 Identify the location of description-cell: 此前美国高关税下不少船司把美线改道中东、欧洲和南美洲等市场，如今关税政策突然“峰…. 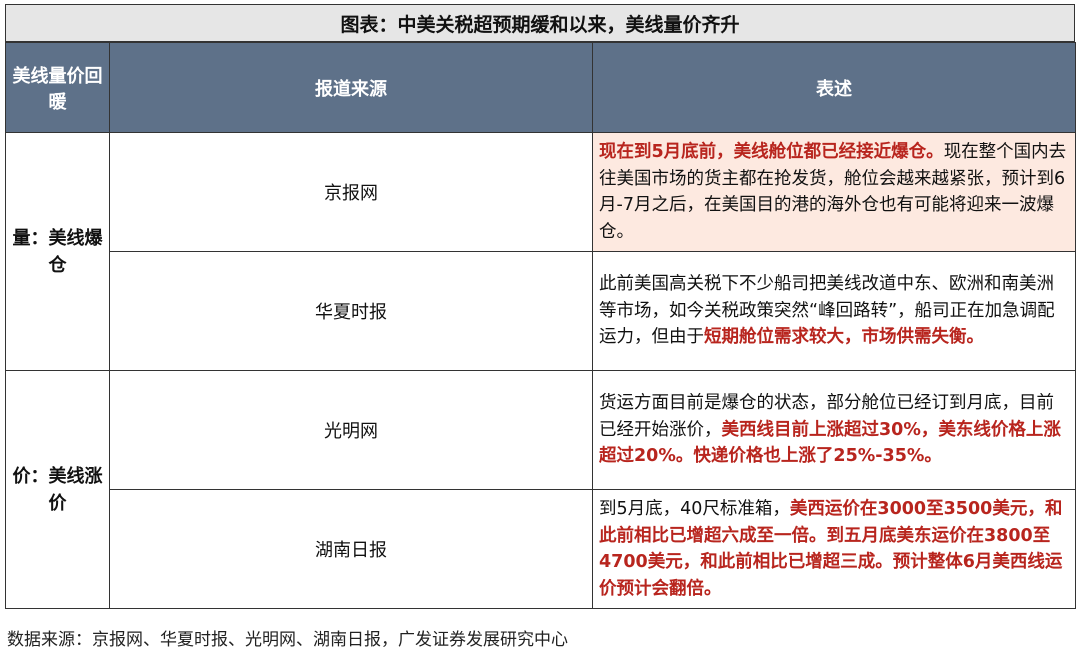
(834, 311).